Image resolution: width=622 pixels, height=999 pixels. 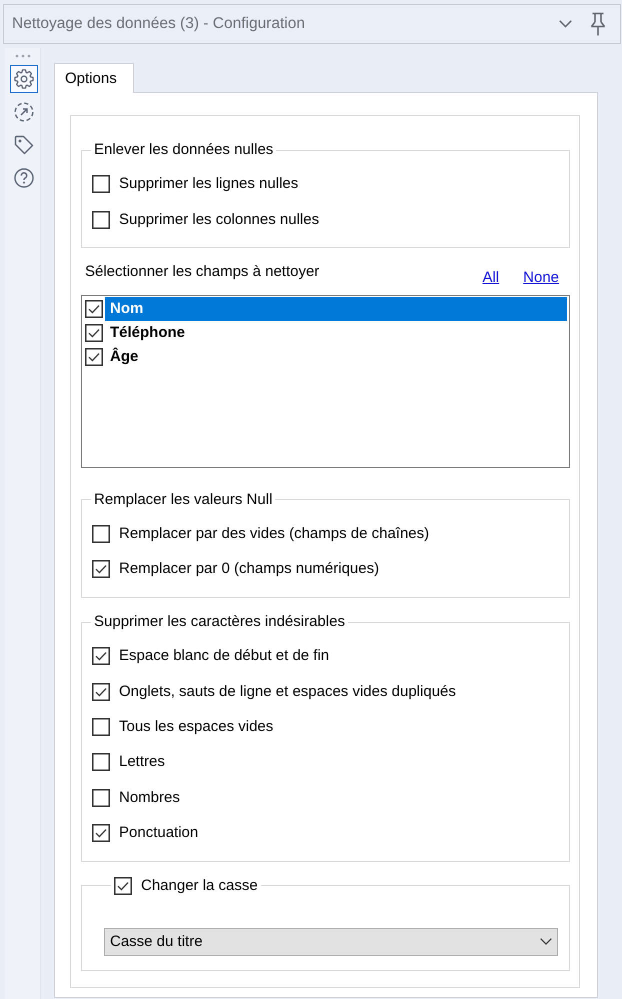 I want to click on checkbox-label: Onglets, sauts de ligne et espaces vides dupliqués, so click(x=287, y=691).